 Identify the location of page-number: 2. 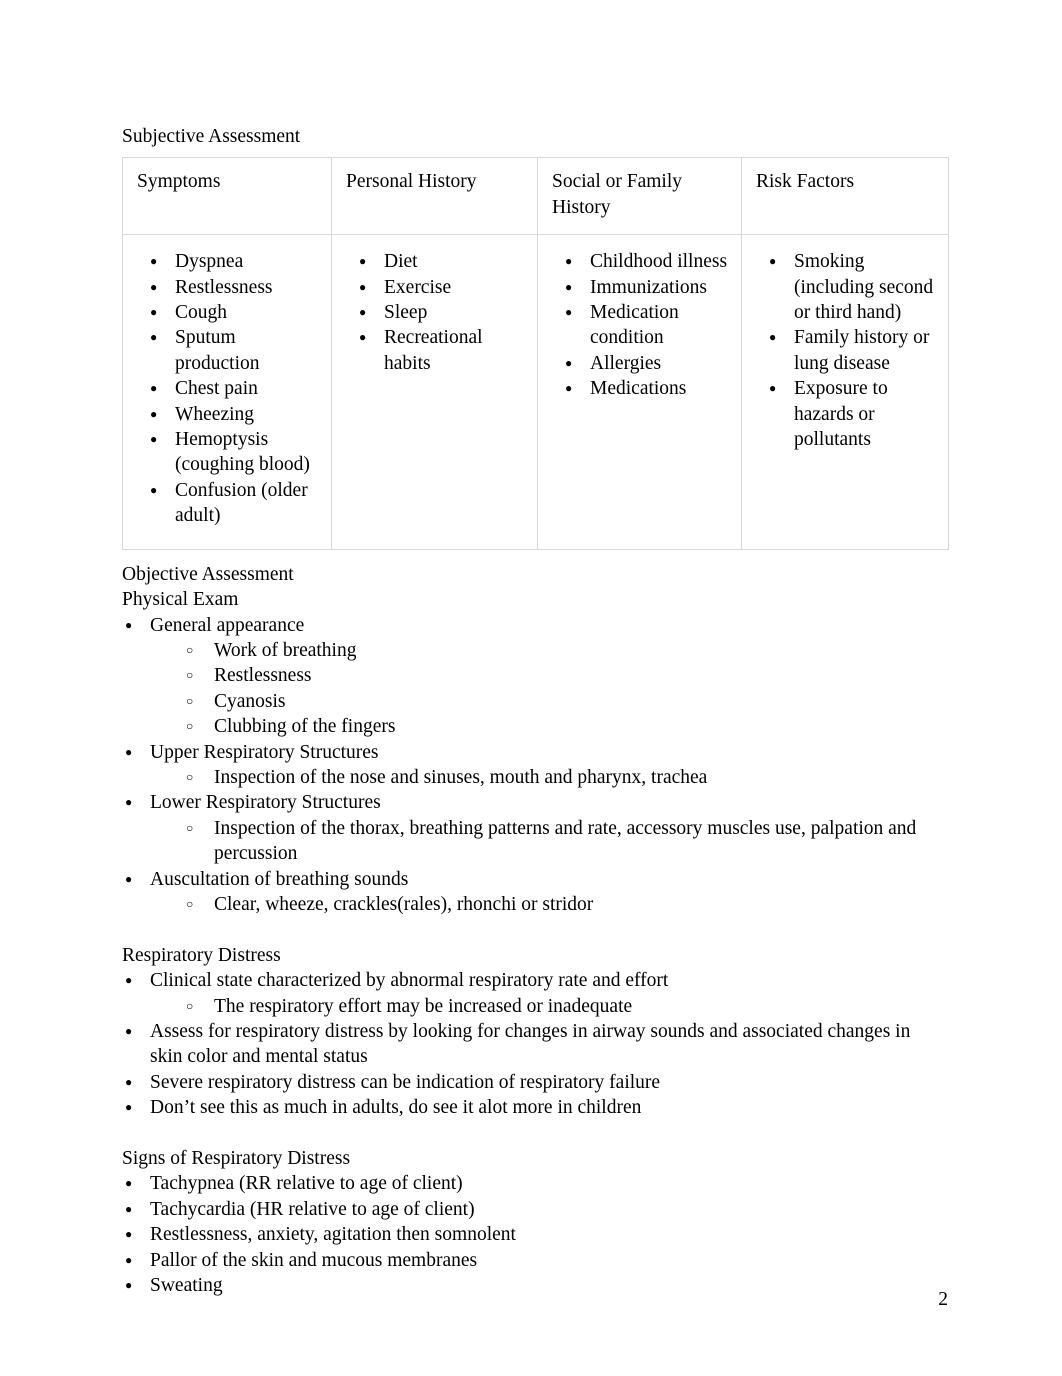
(943, 1299).